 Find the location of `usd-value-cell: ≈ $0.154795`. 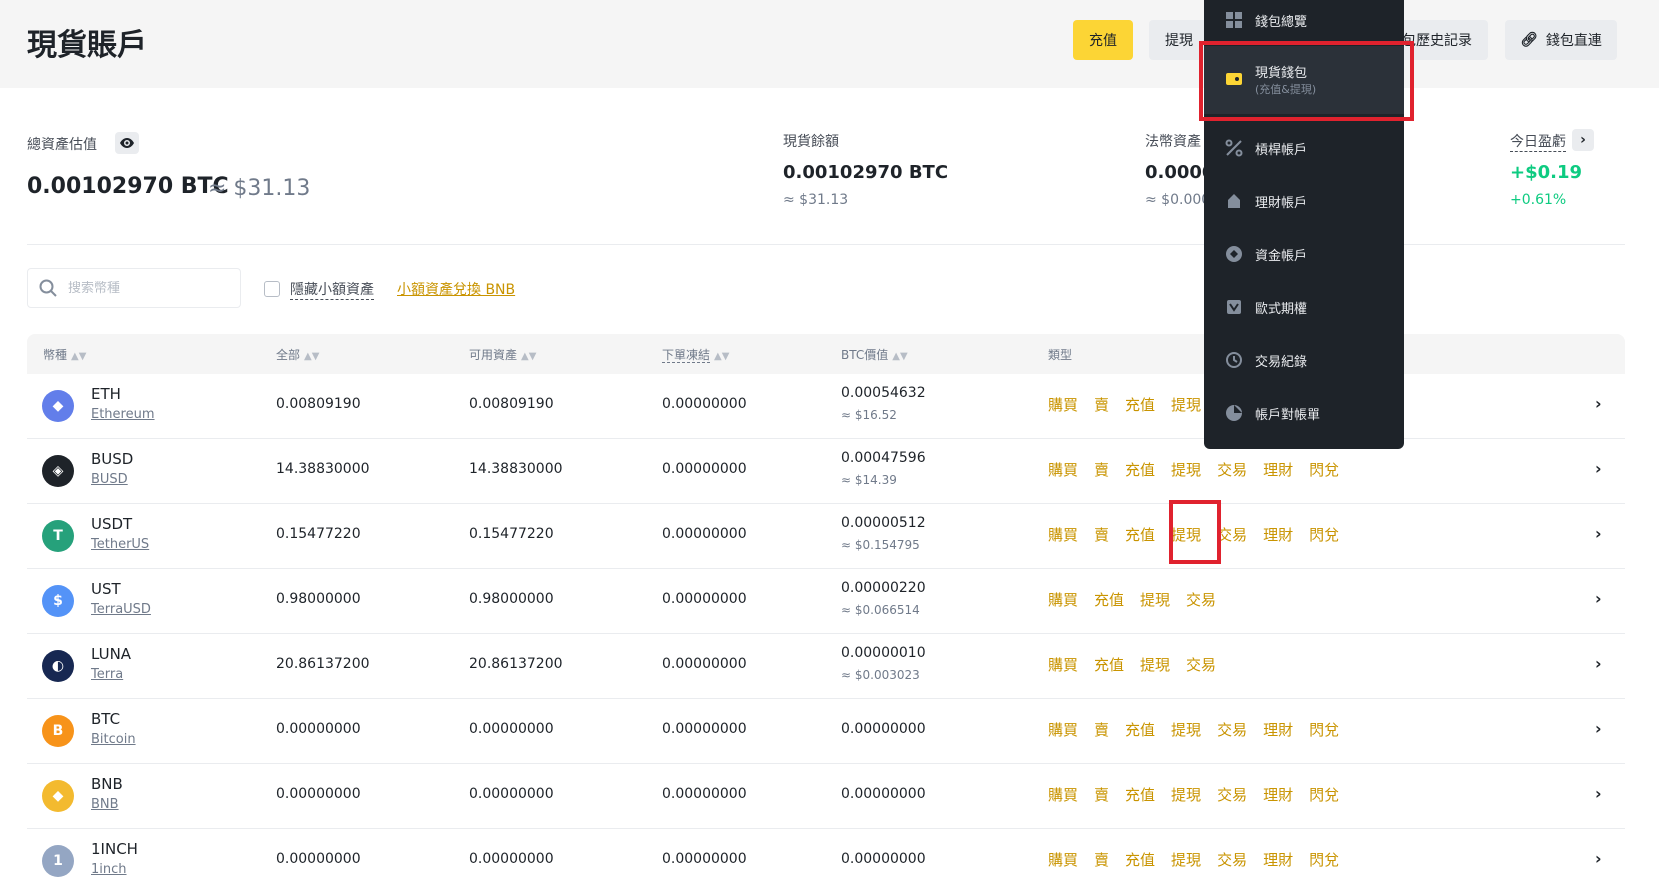

usd-value-cell: ≈ $0.154795 is located at coordinates (880, 545).